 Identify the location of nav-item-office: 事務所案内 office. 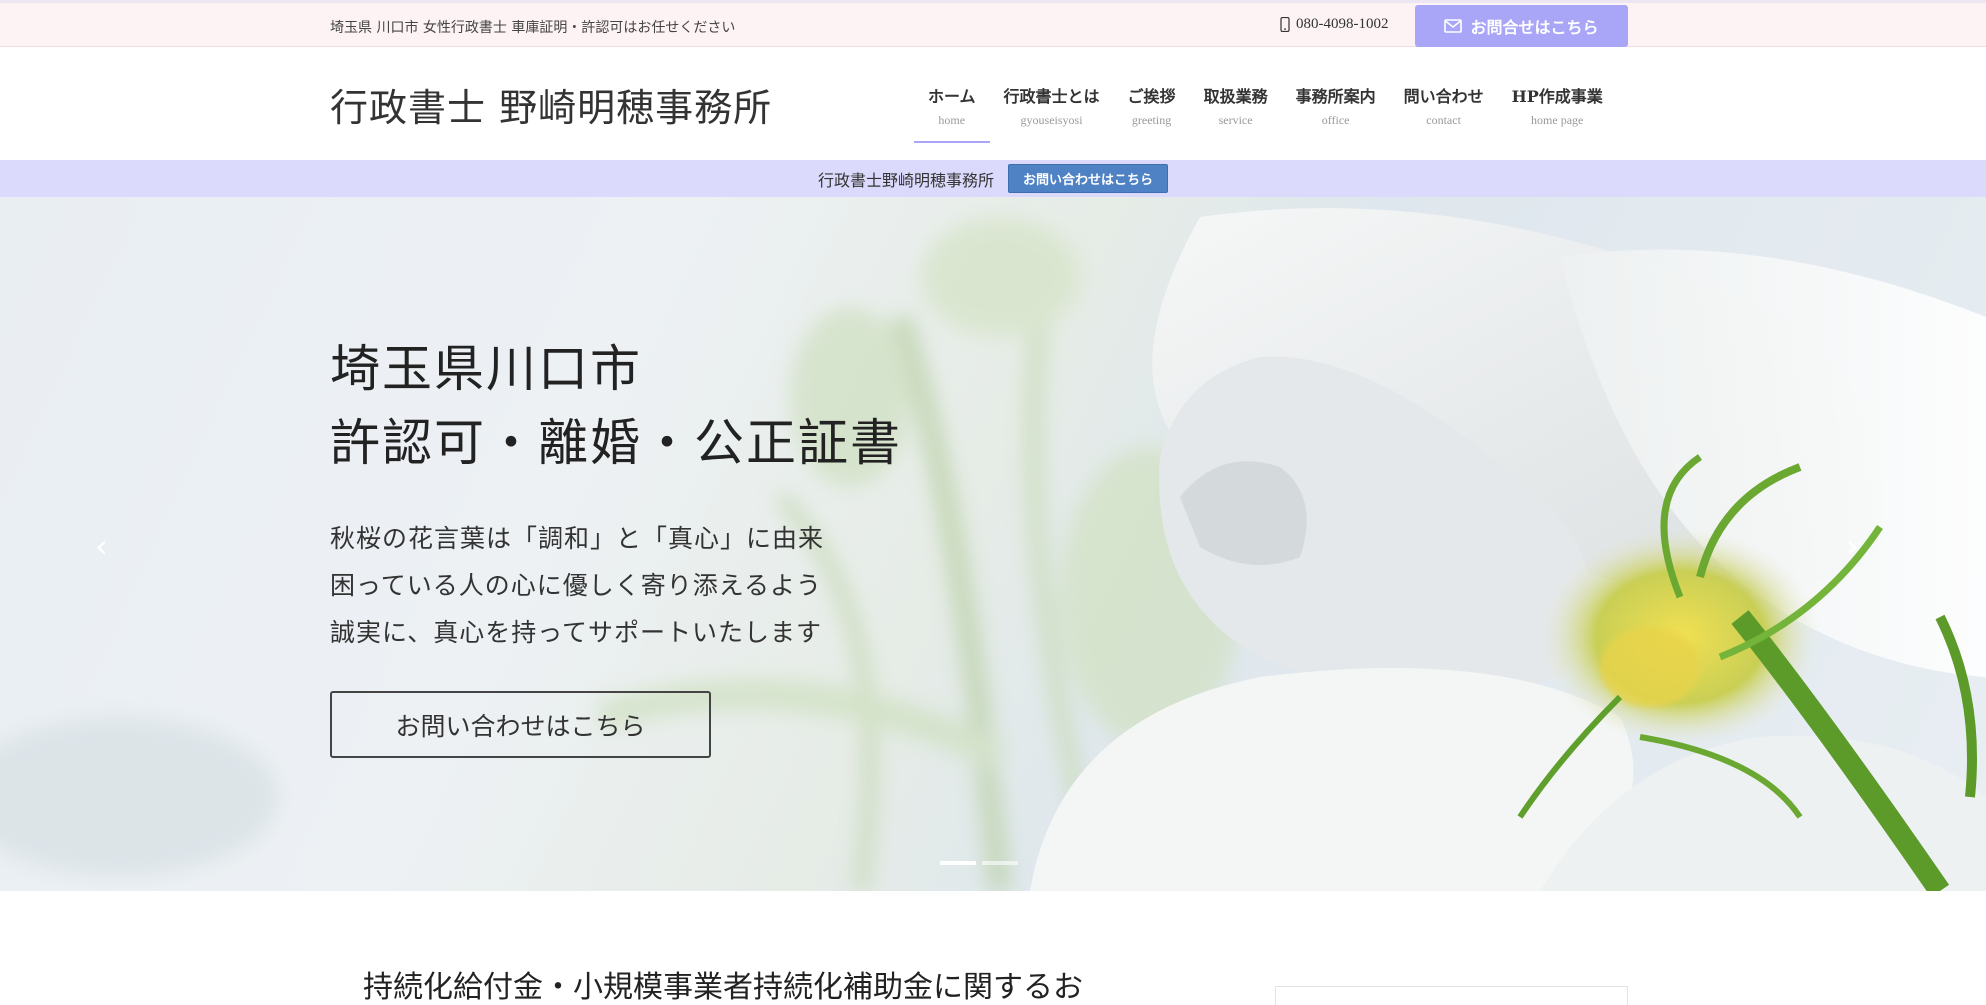
(1336, 111).